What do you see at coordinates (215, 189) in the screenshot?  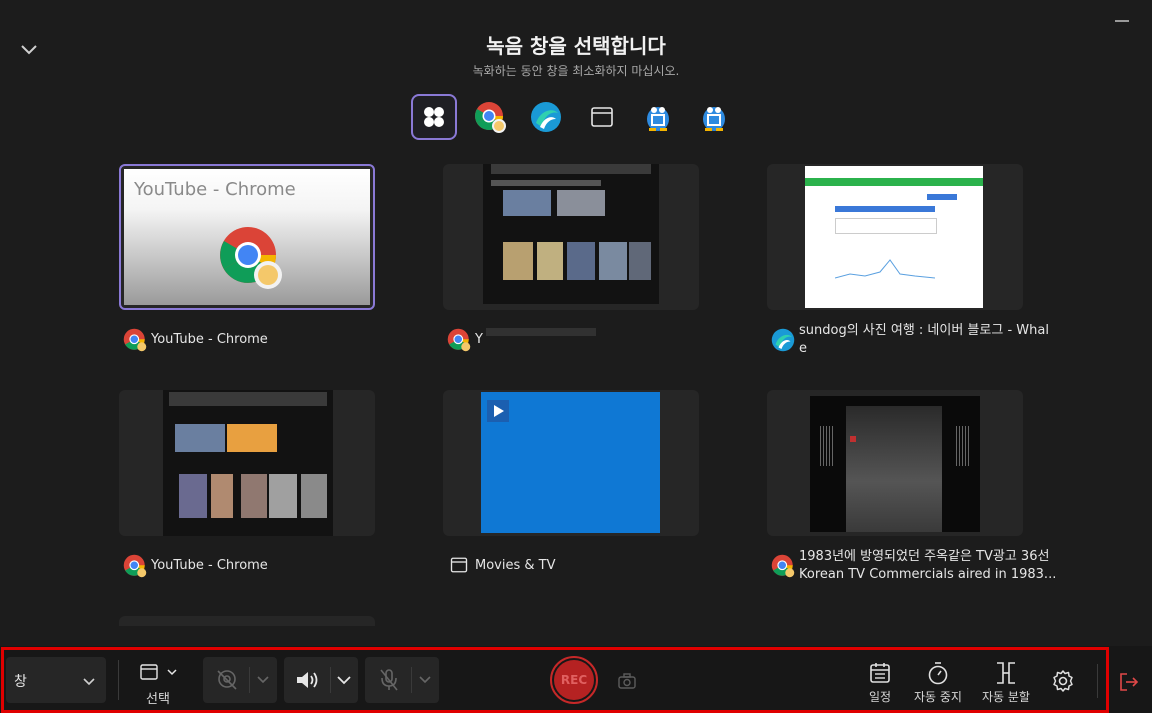 I see `thumbnail-title: YouTube - Chrome` at bounding box center [215, 189].